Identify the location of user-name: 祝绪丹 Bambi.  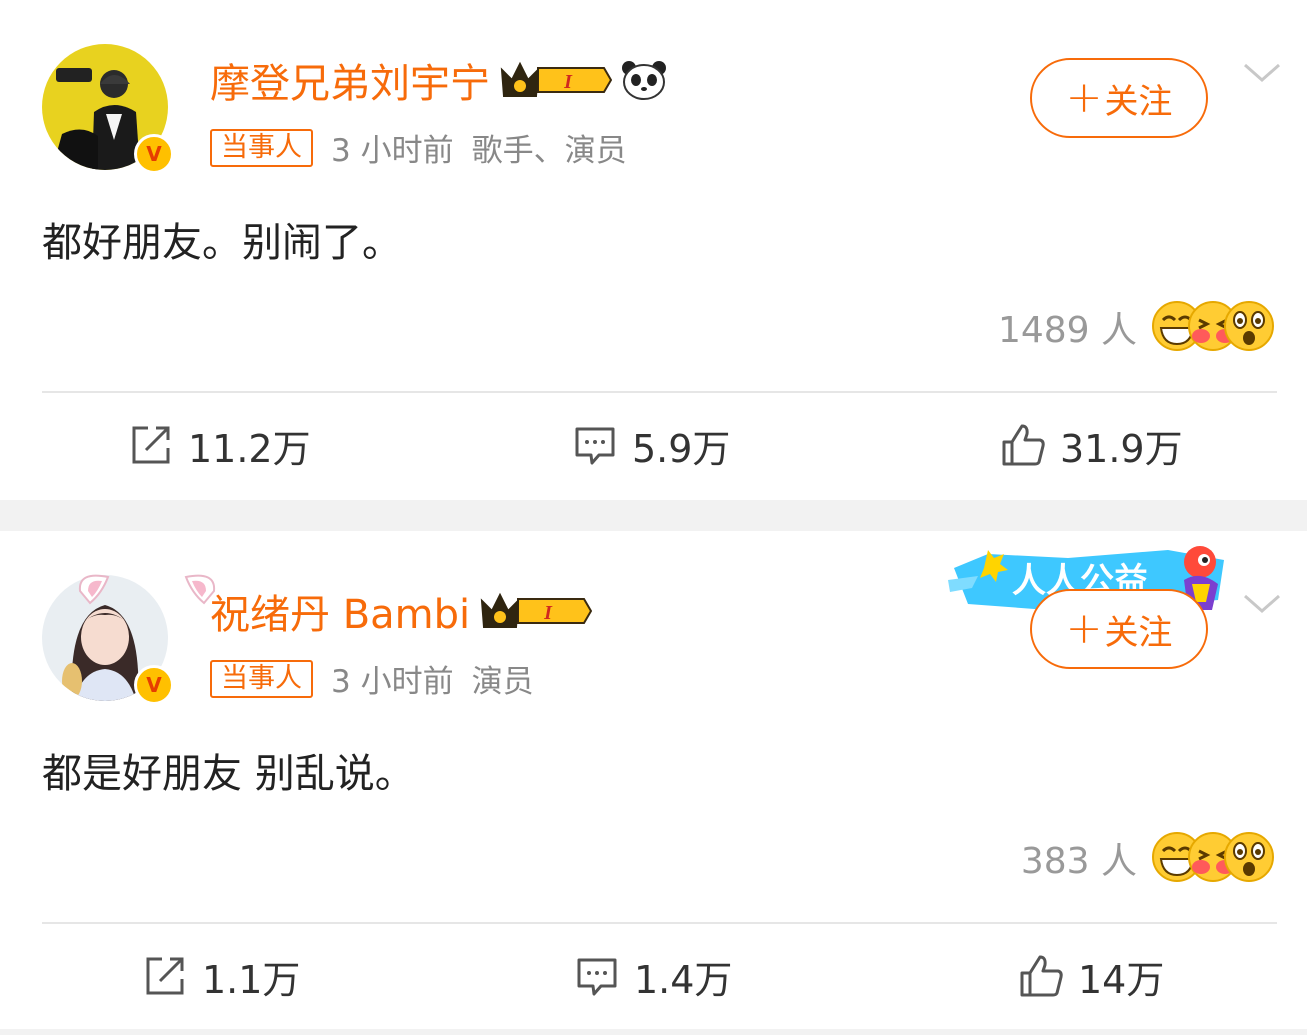
(340, 611).